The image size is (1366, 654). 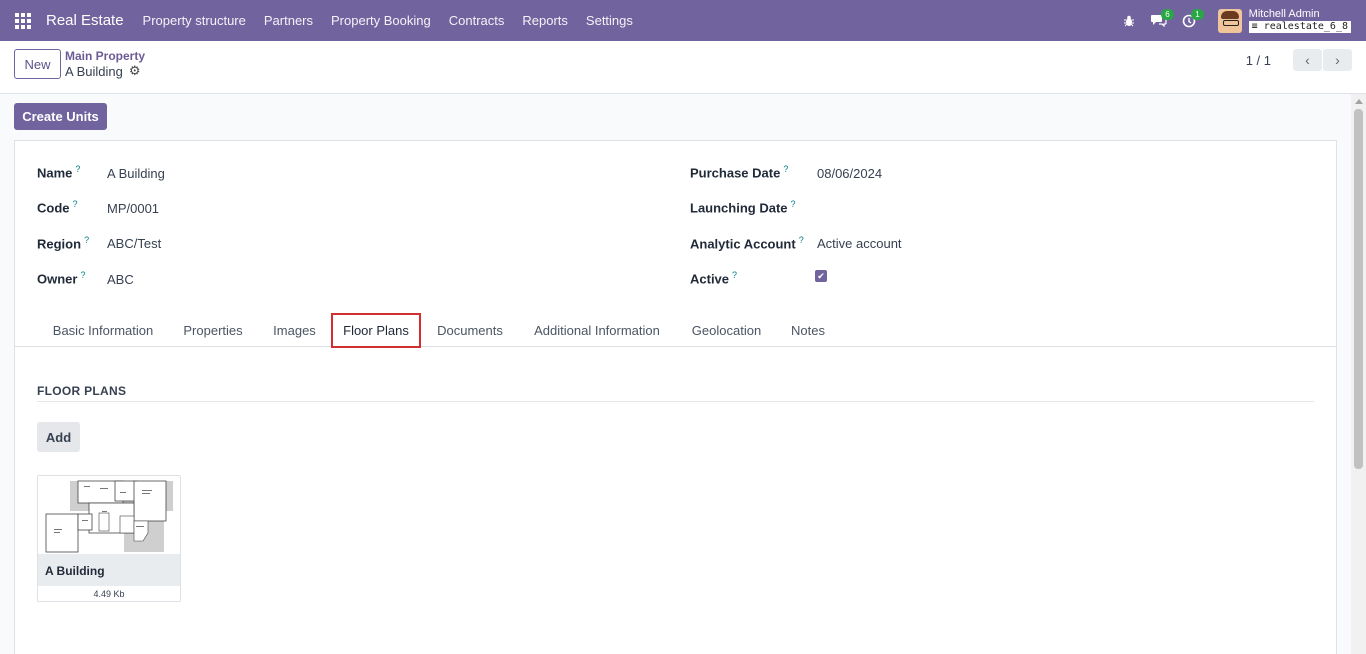 What do you see at coordinates (376, 330) in the screenshot?
I see `tab-floor-plans: Floor Plans` at bounding box center [376, 330].